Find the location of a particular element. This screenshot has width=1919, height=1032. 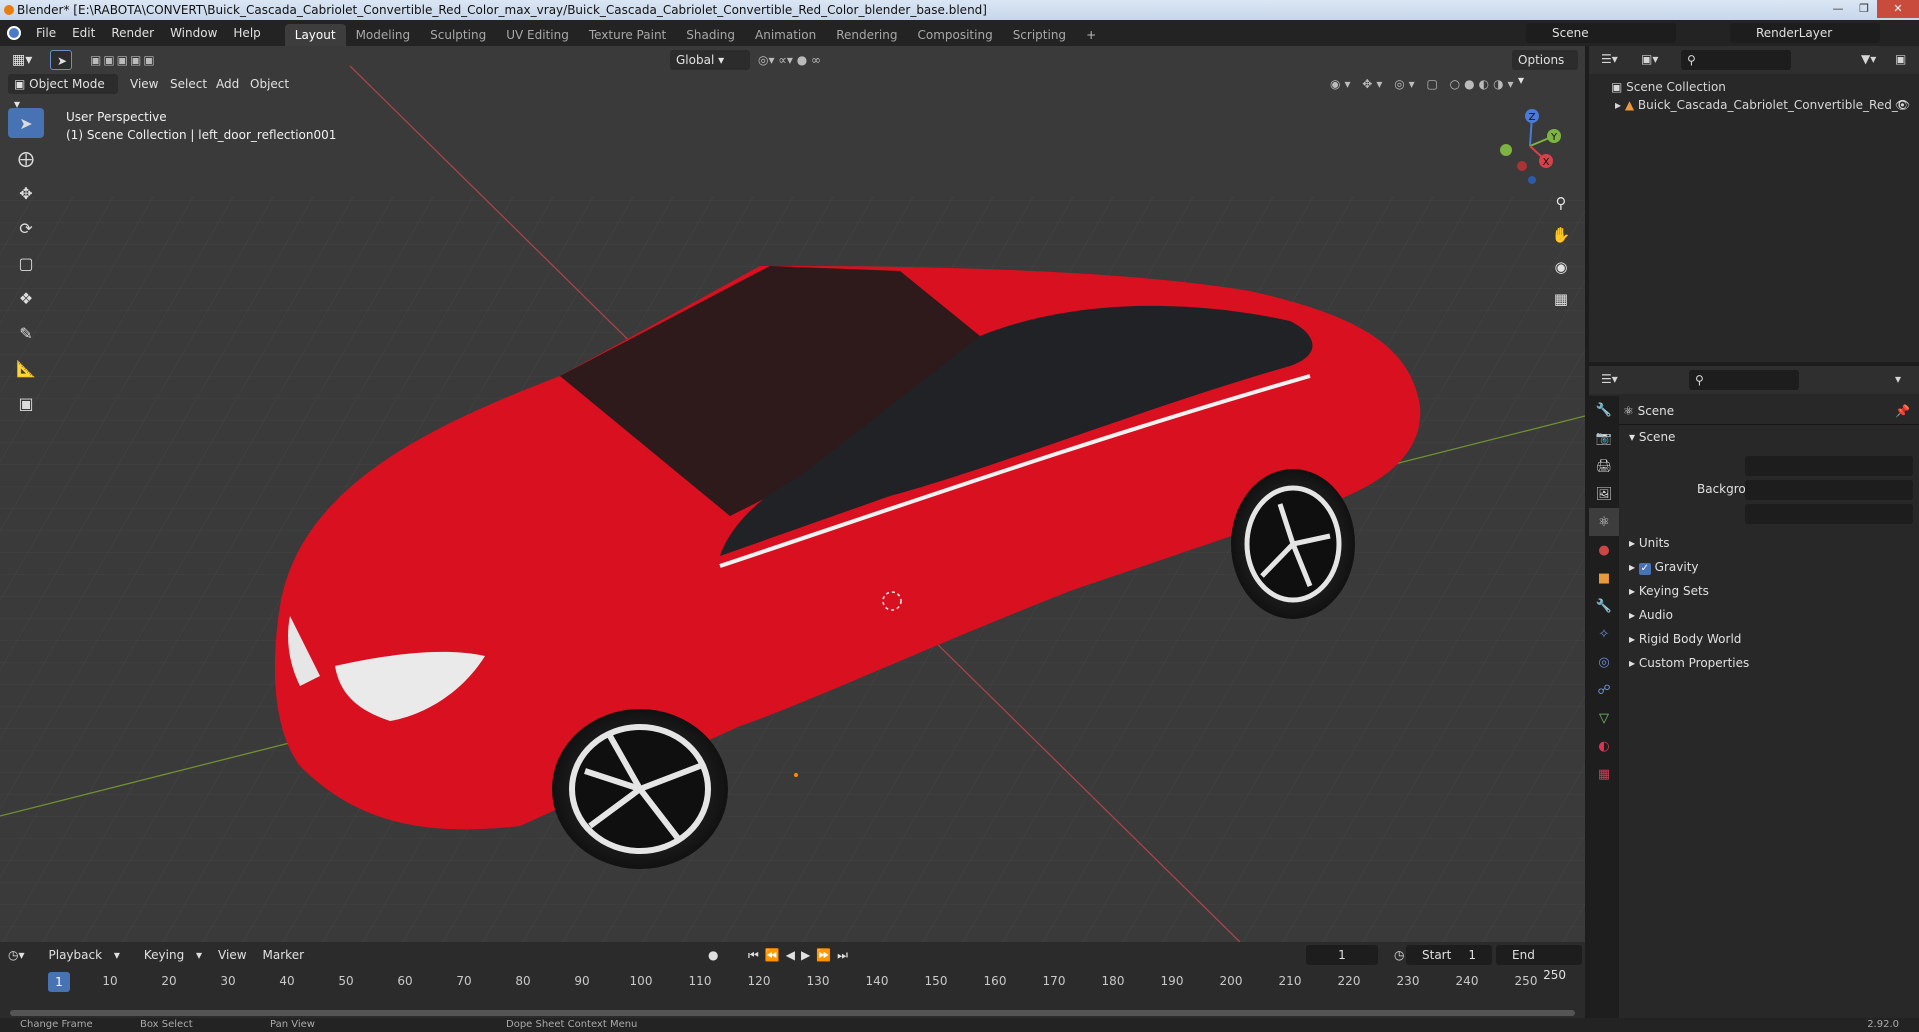

timeline-scrollbar is located at coordinates (792, 1013).